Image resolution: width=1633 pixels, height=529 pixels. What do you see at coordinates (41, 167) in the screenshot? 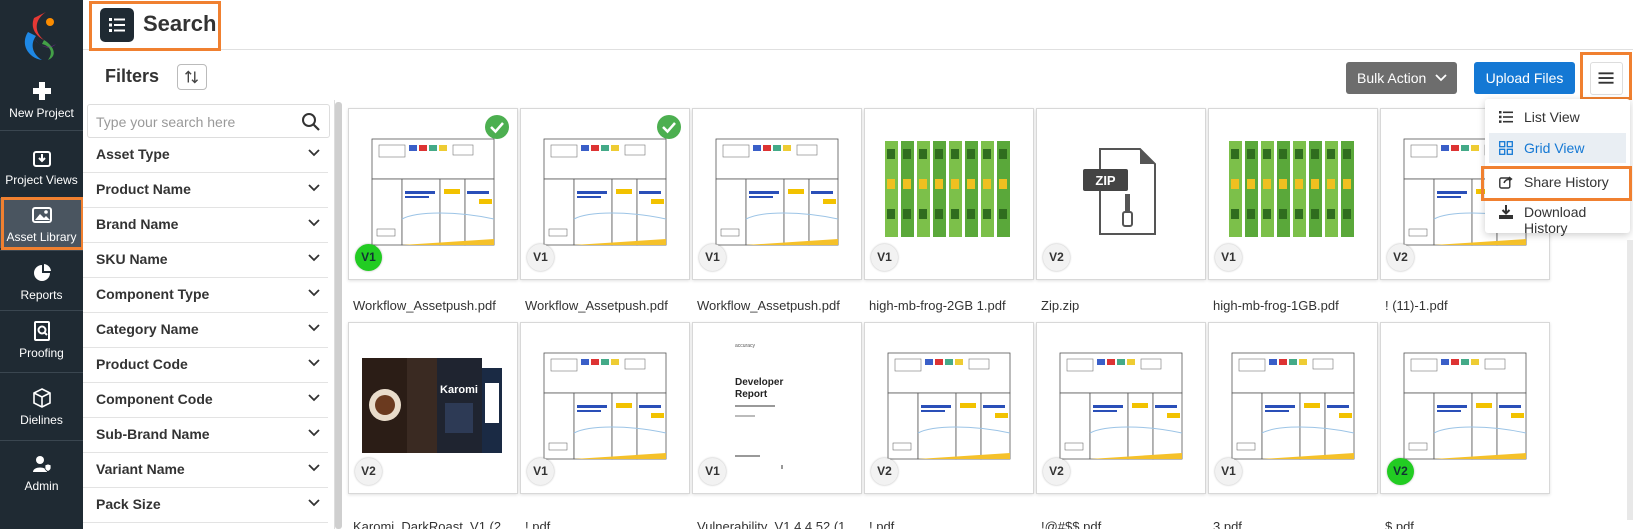
I see `sidebar-item-project-views: Project Views` at bounding box center [41, 167].